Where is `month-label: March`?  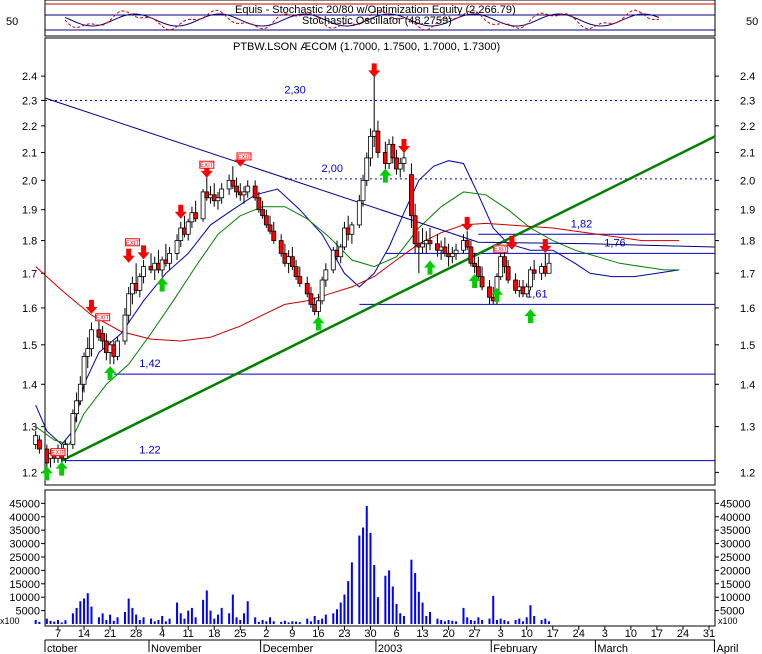
month-label: March is located at coordinates (612, 648).